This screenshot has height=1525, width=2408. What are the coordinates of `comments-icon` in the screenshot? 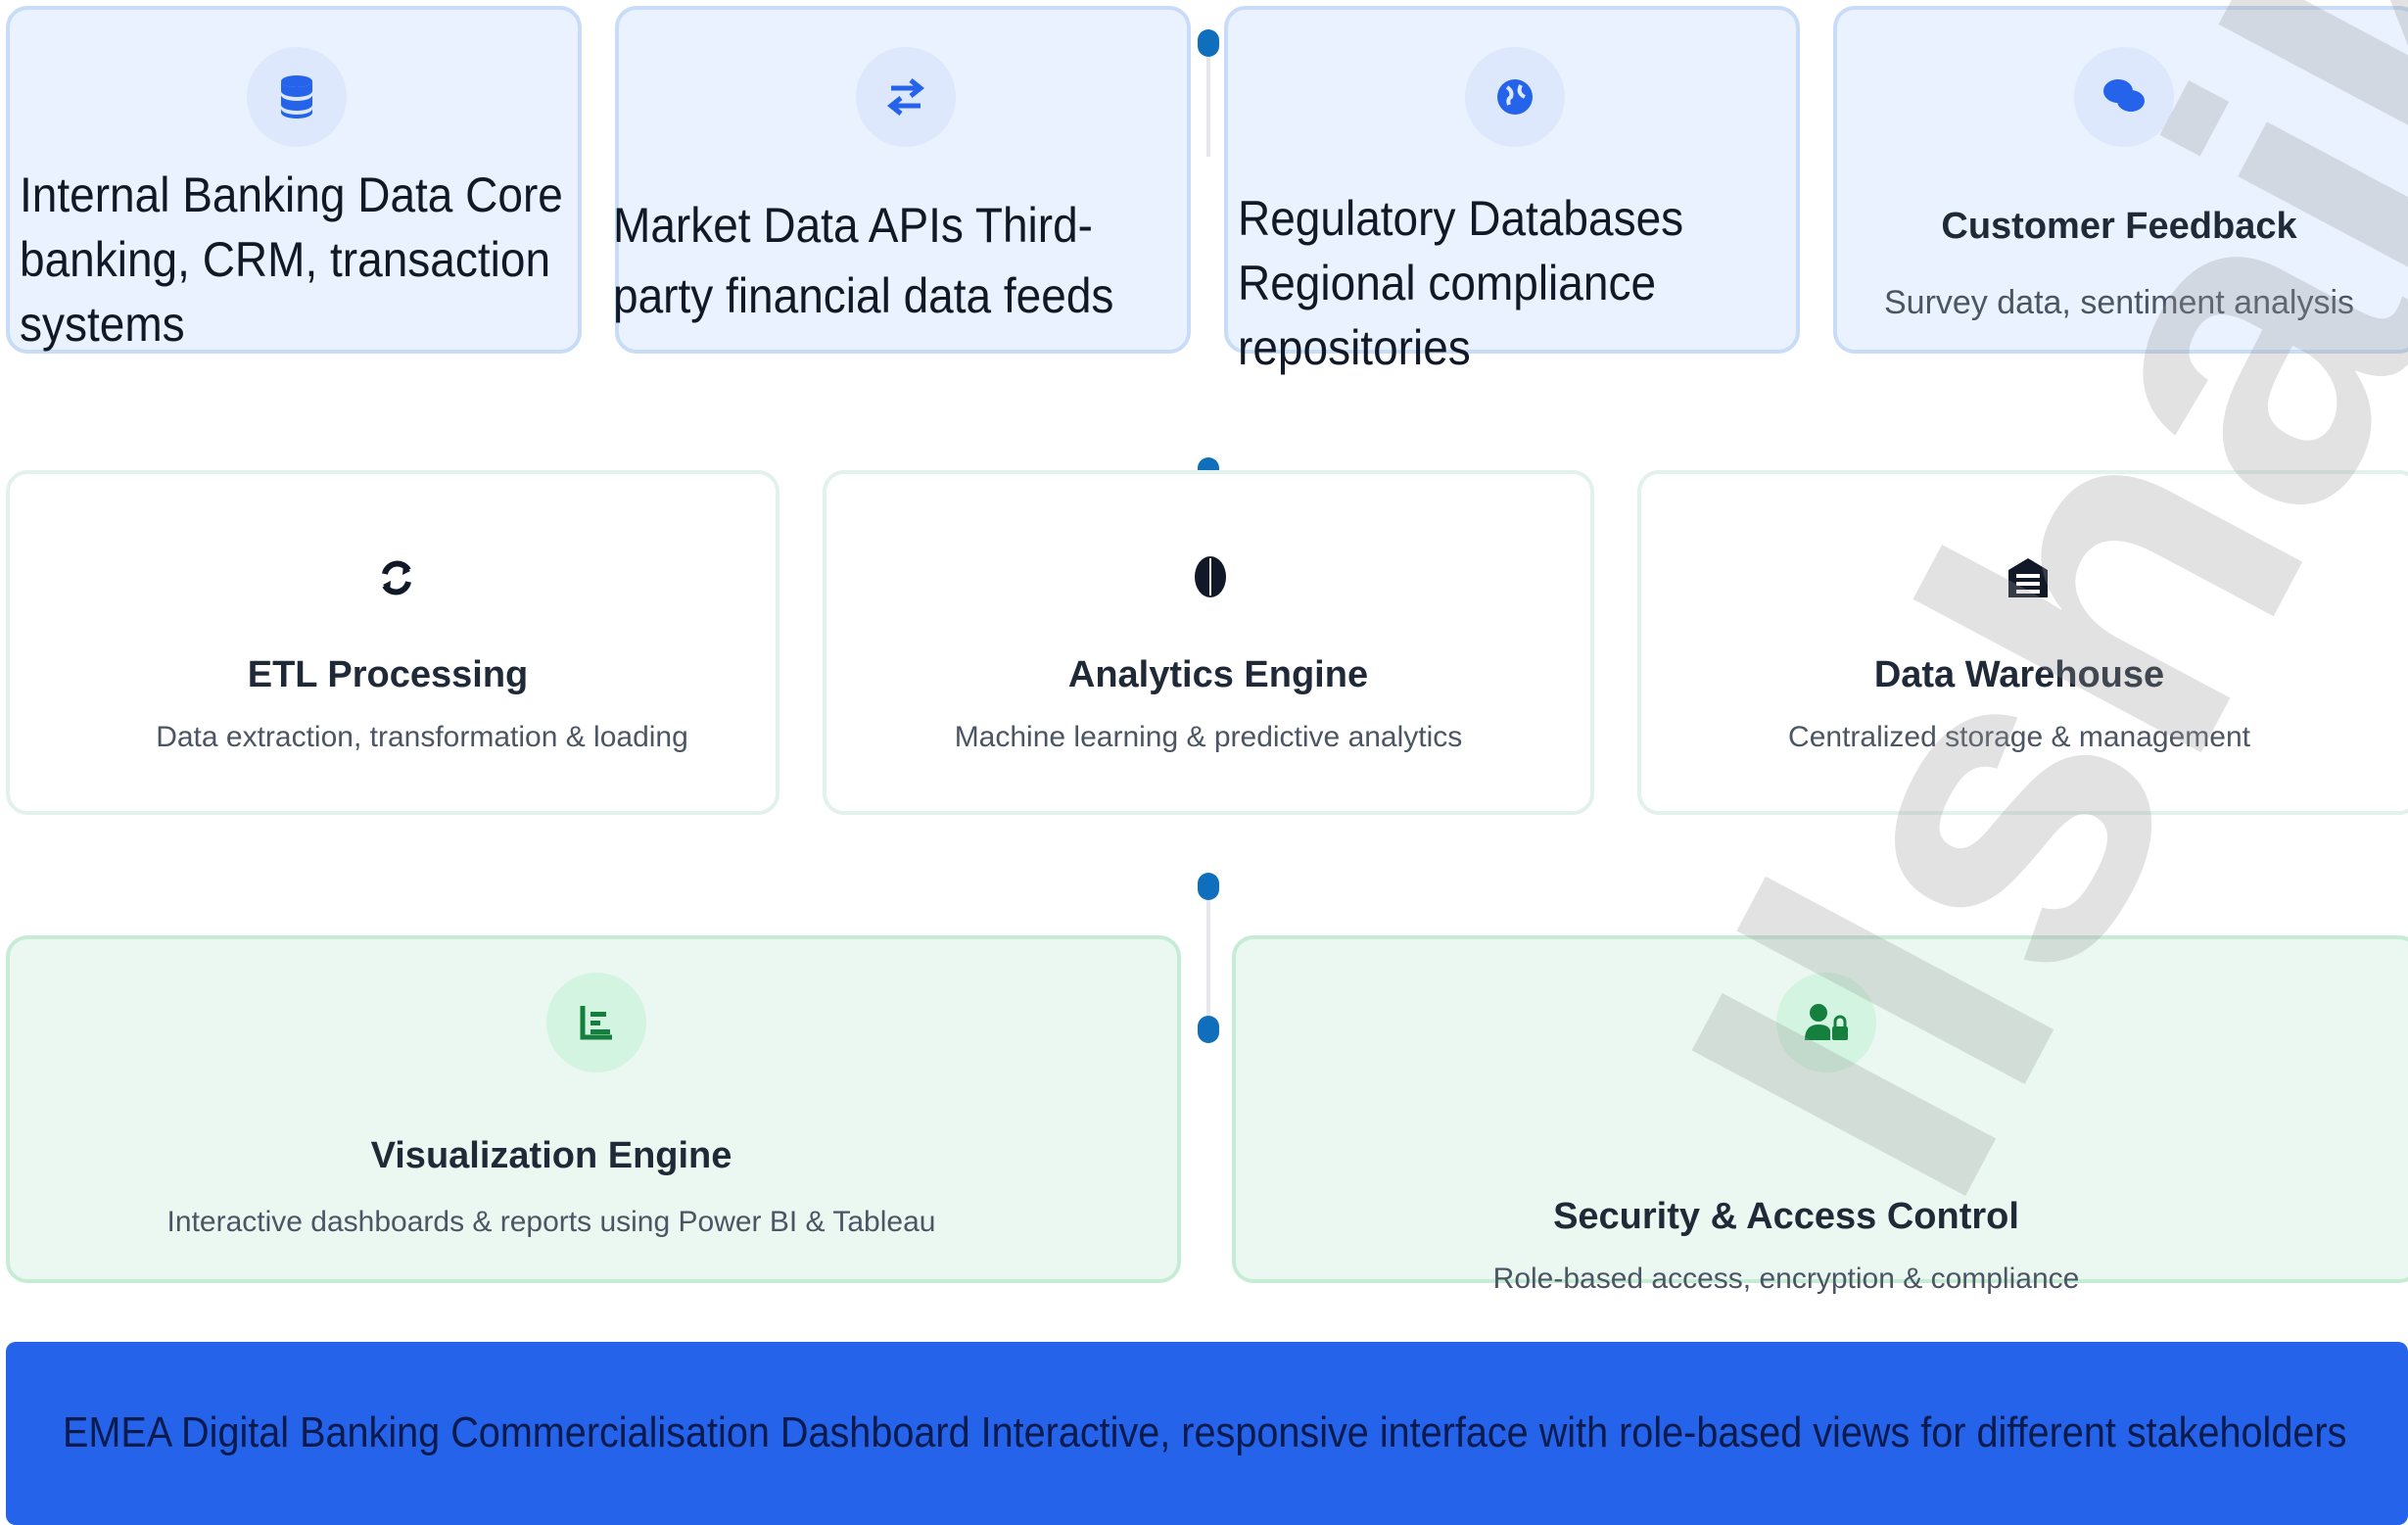 It's located at (2124, 97).